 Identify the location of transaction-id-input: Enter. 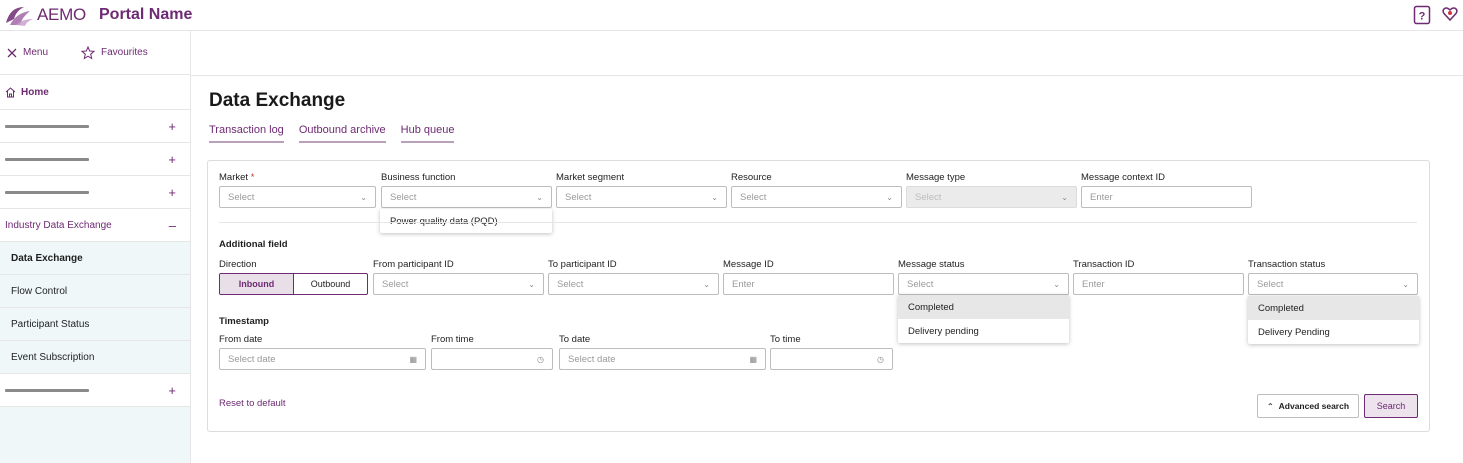
(1158, 284).